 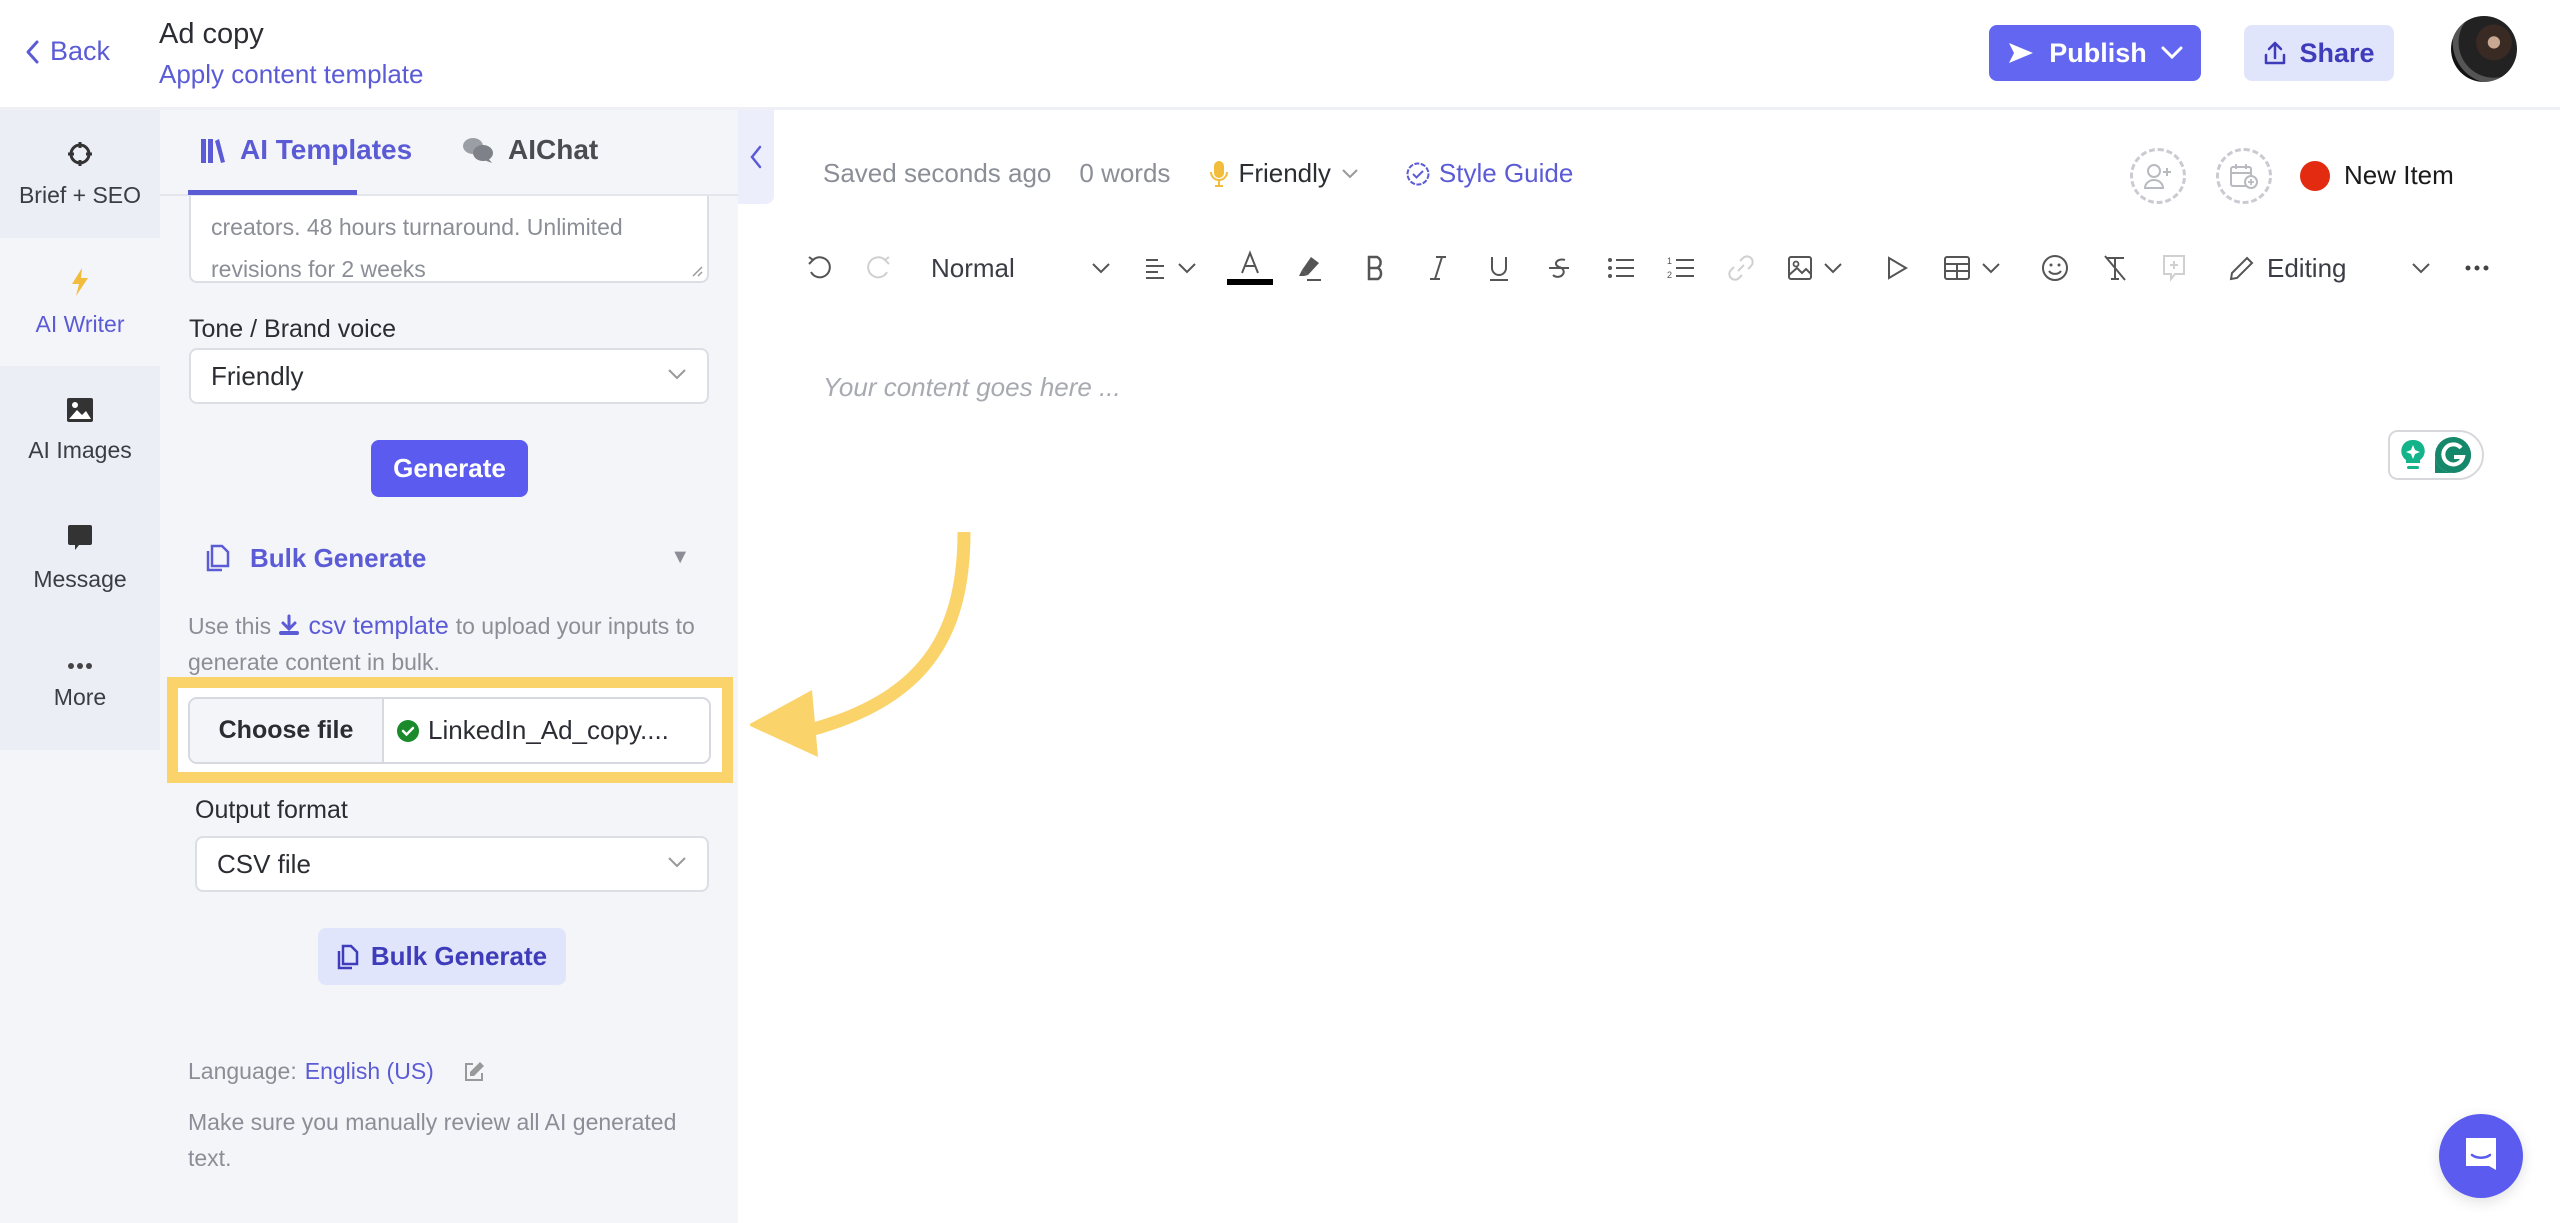 I want to click on rail-item-more: More, so click(x=80, y=686).